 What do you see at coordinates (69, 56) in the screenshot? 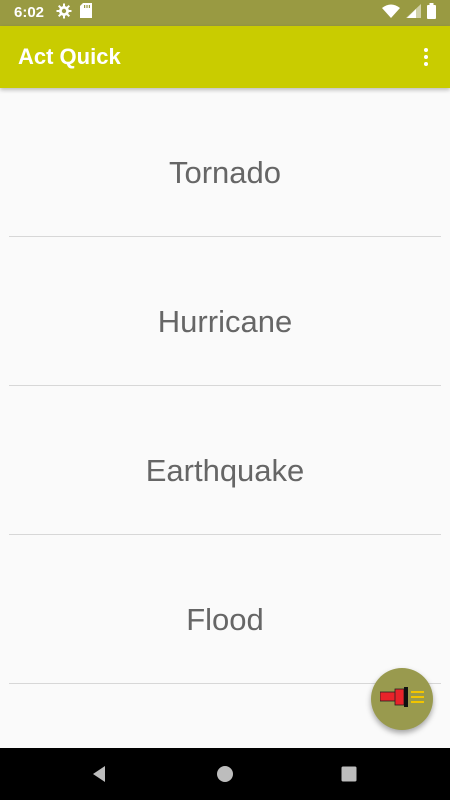
I see `app-title: Act Quick` at bounding box center [69, 56].